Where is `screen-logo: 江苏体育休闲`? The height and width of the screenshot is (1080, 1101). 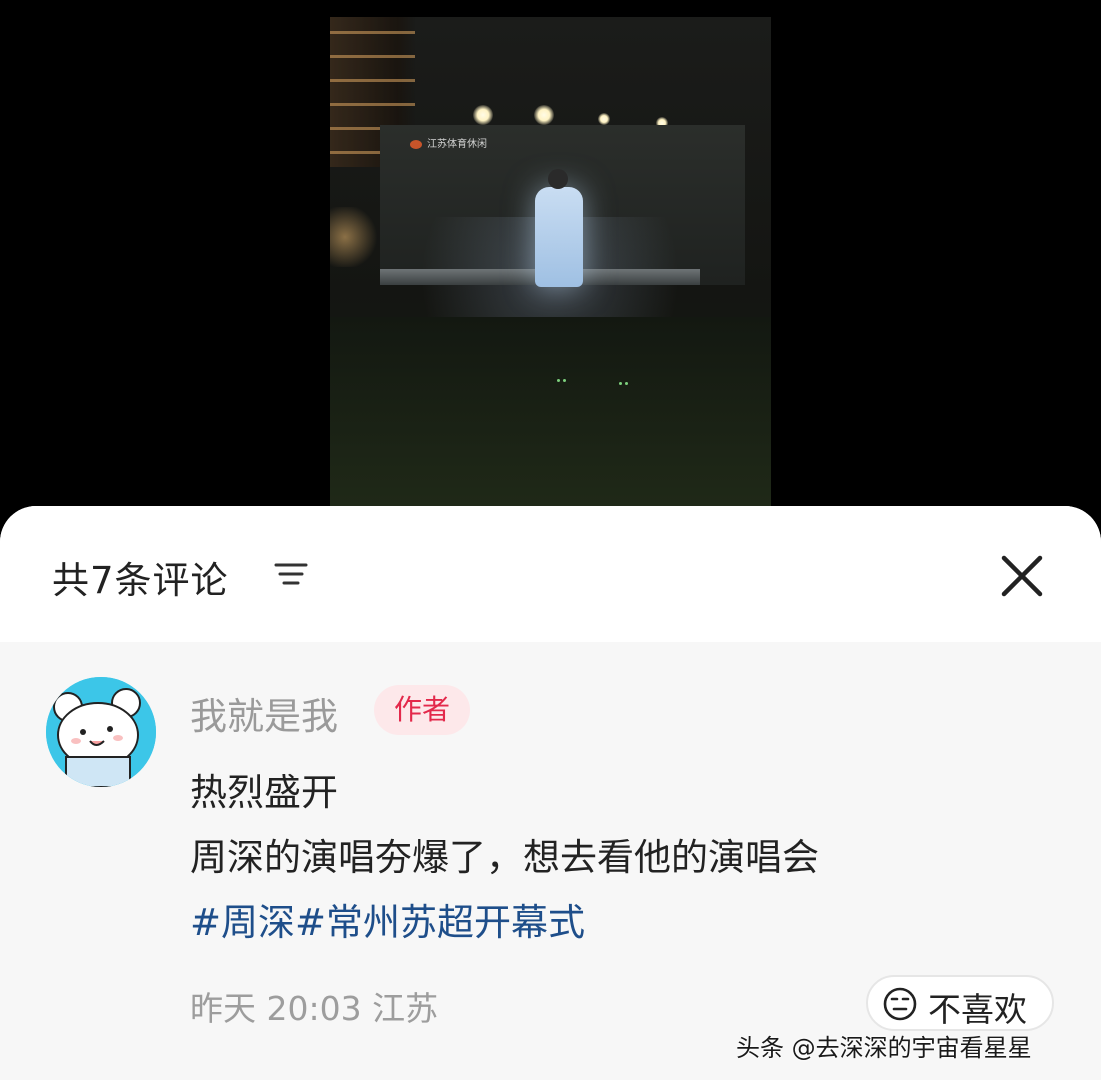
screen-logo: 江苏体育休闲 is located at coordinates (448, 142).